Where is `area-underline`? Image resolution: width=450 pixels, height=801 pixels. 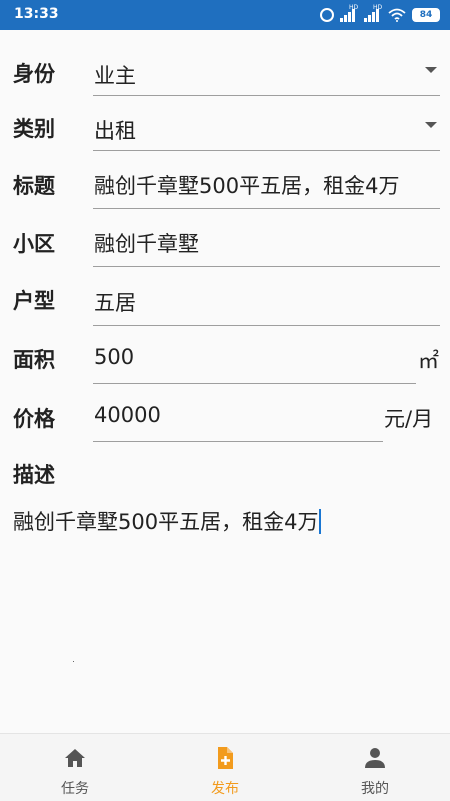 area-underline is located at coordinates (254, 383).